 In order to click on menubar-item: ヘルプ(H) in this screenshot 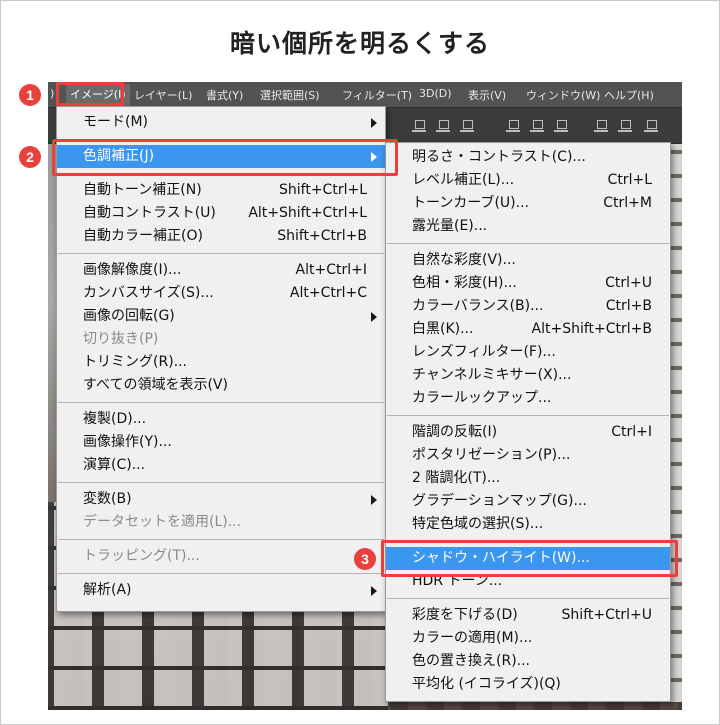, I will do `click(629, 95)`.